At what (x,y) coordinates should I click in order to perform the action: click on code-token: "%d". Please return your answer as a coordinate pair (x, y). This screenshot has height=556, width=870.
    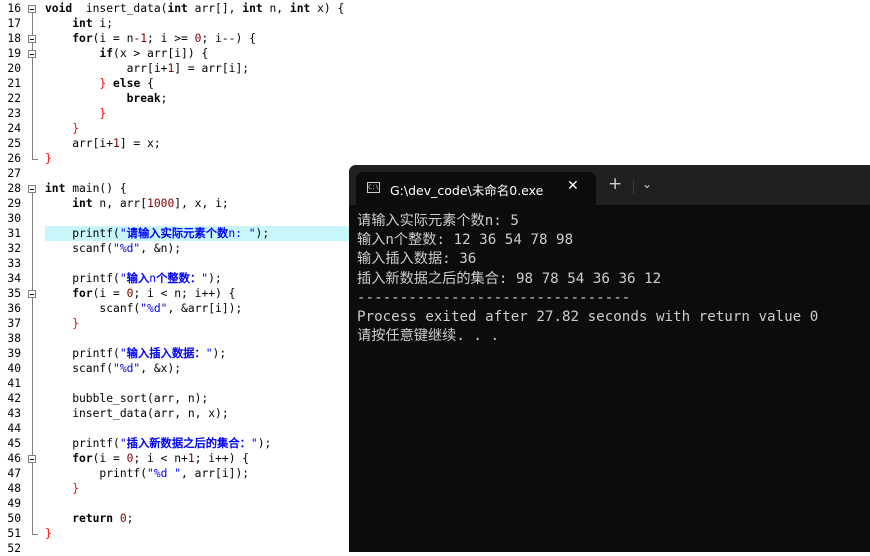
    Looking at the image, I should click on (127, 368).